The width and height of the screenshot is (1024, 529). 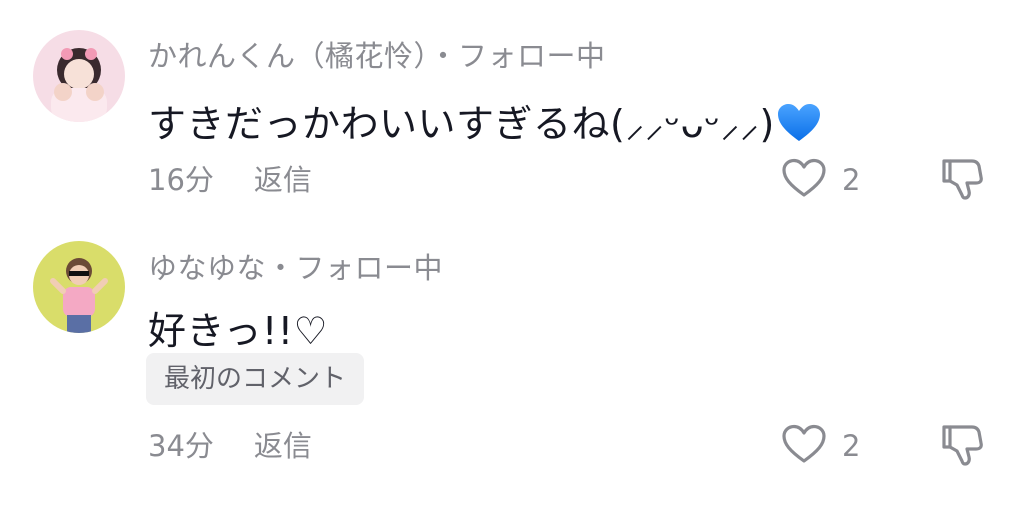 I want to click on comment-meta: 16分 返信, so click(x=230, y=178).